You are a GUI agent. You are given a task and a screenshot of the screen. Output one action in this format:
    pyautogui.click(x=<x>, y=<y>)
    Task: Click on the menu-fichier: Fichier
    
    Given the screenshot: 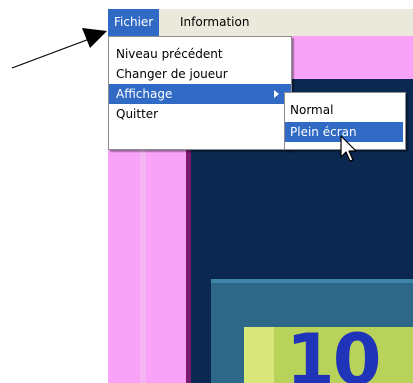 What is the action you would take?
    pyautogui.click(x=134, y=22)
    